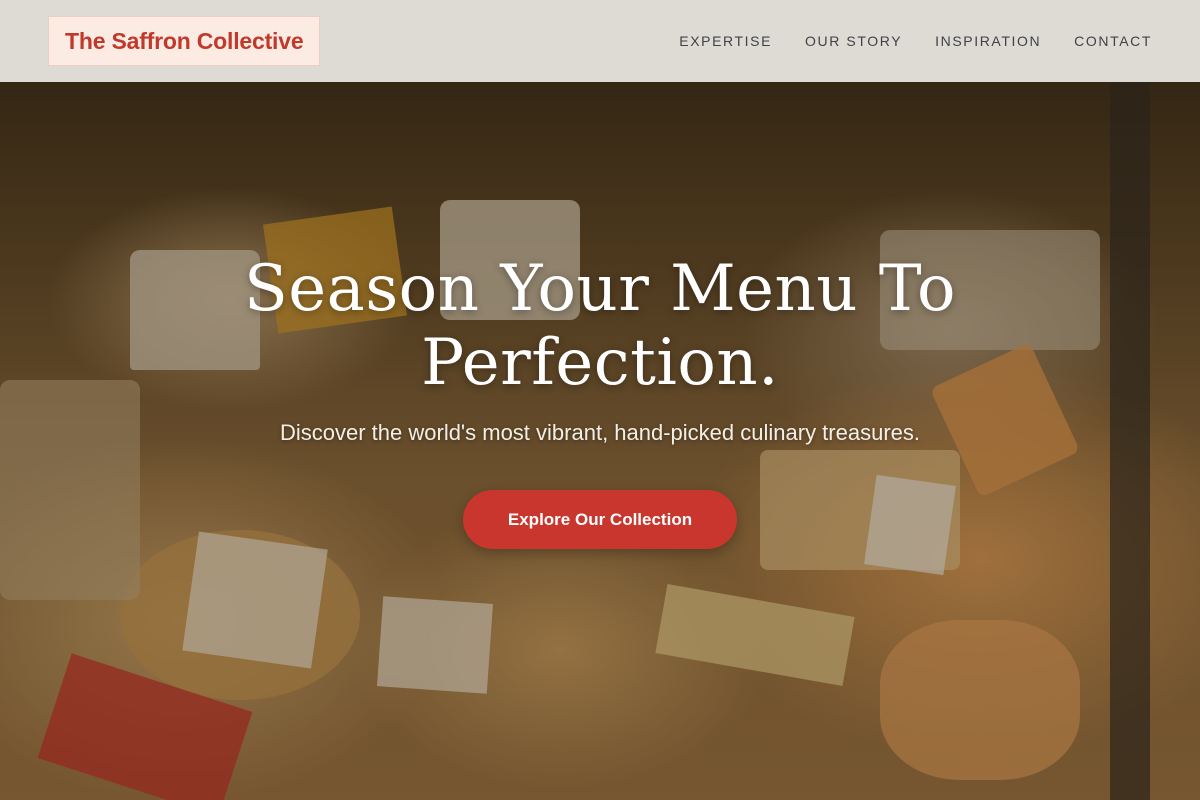  Describe the element at coordinates (600, 363) in the screenshot. I see `hero-headline-line2: Perfection.` at that location.